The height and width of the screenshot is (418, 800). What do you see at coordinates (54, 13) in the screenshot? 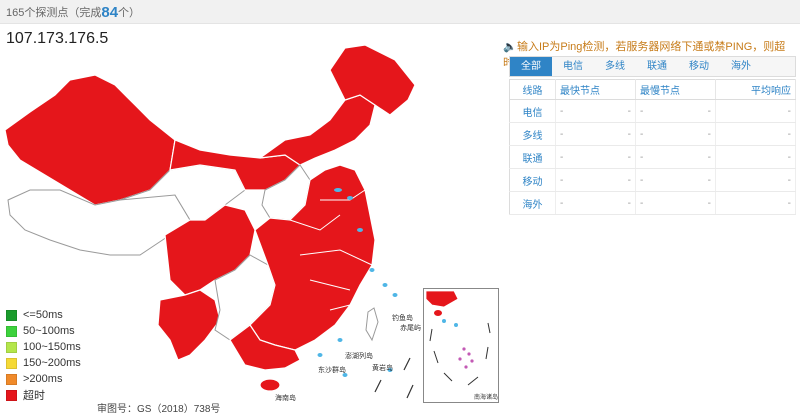
I see `probe-count-prefix: 165个探测点（完成` at bounding box center [54, 13].